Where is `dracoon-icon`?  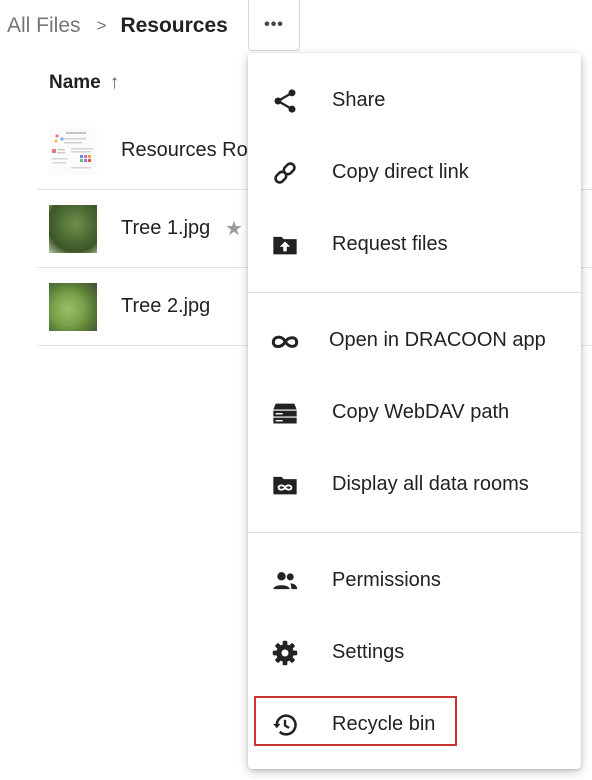
dracoon-icon is located at coordinates (285, 342).